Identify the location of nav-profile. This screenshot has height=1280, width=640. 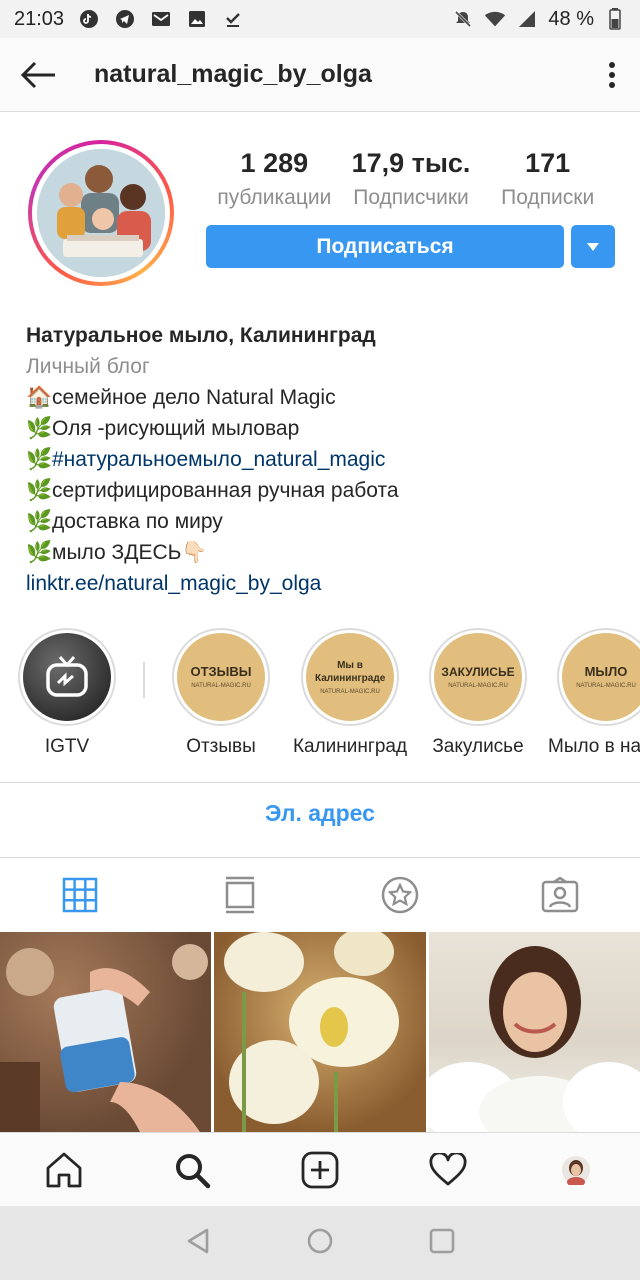
(576, 1169).